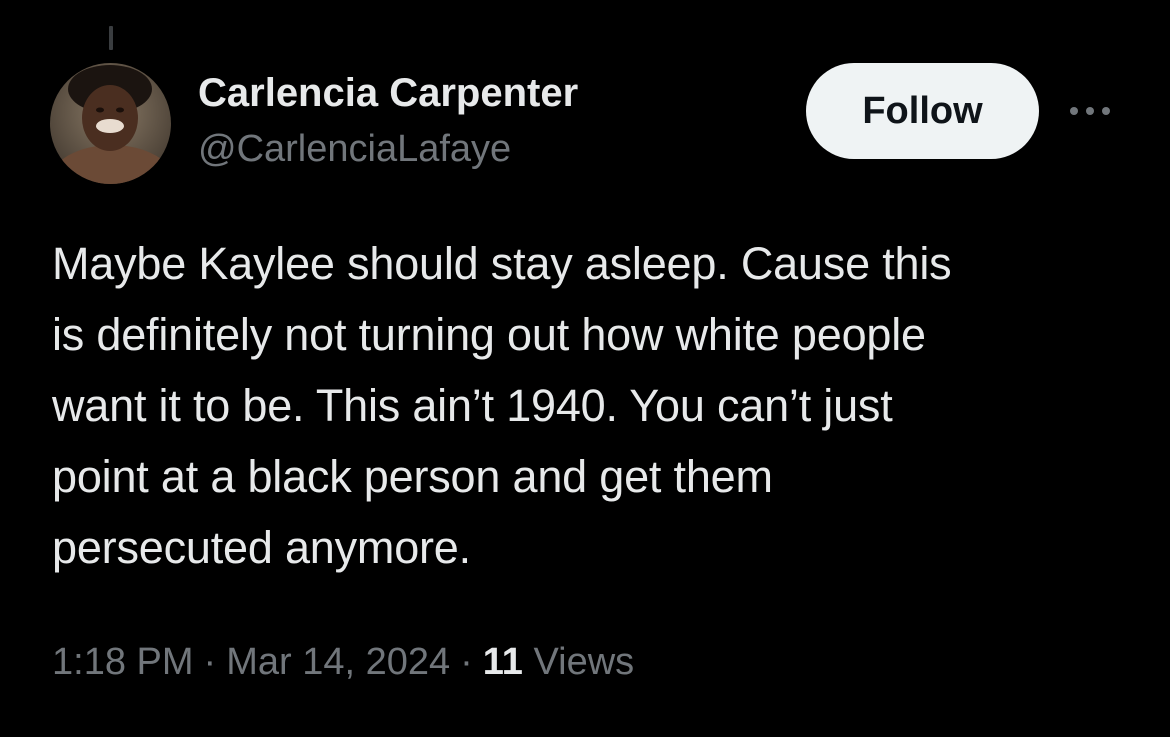 The width and height of the screenshot is (1170, 737). I want to click on more-options-button, so click(1090, 111).